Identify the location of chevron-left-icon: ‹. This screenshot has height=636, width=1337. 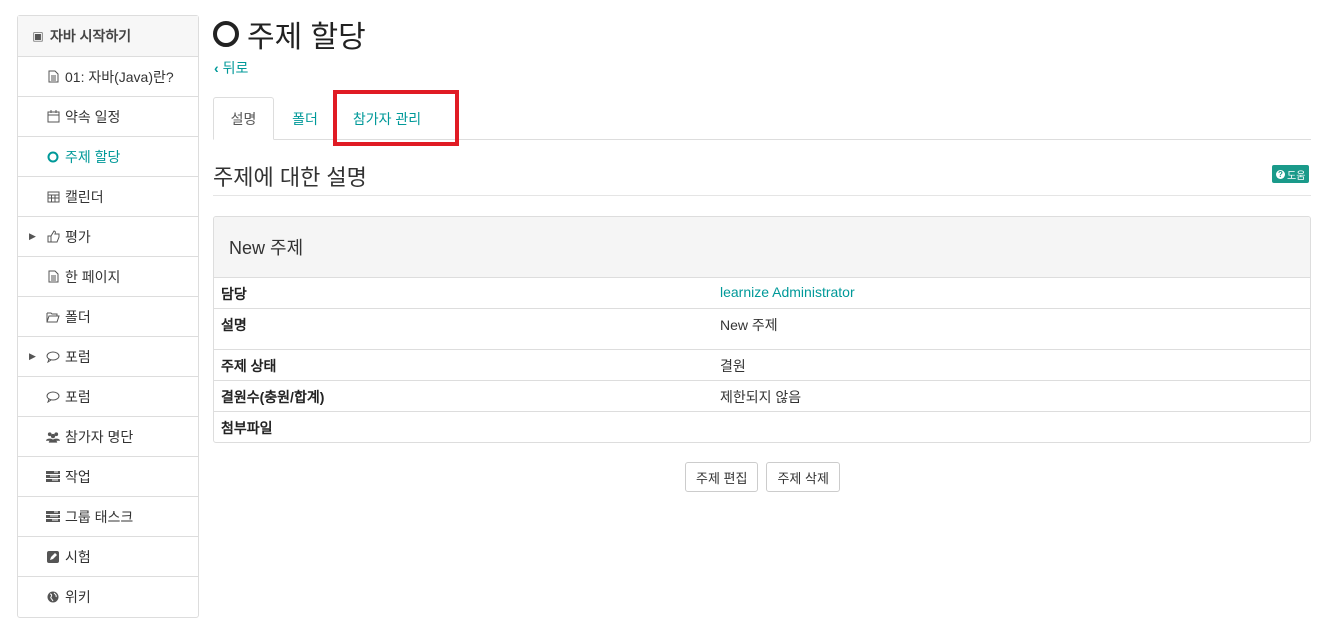
(216, 68).